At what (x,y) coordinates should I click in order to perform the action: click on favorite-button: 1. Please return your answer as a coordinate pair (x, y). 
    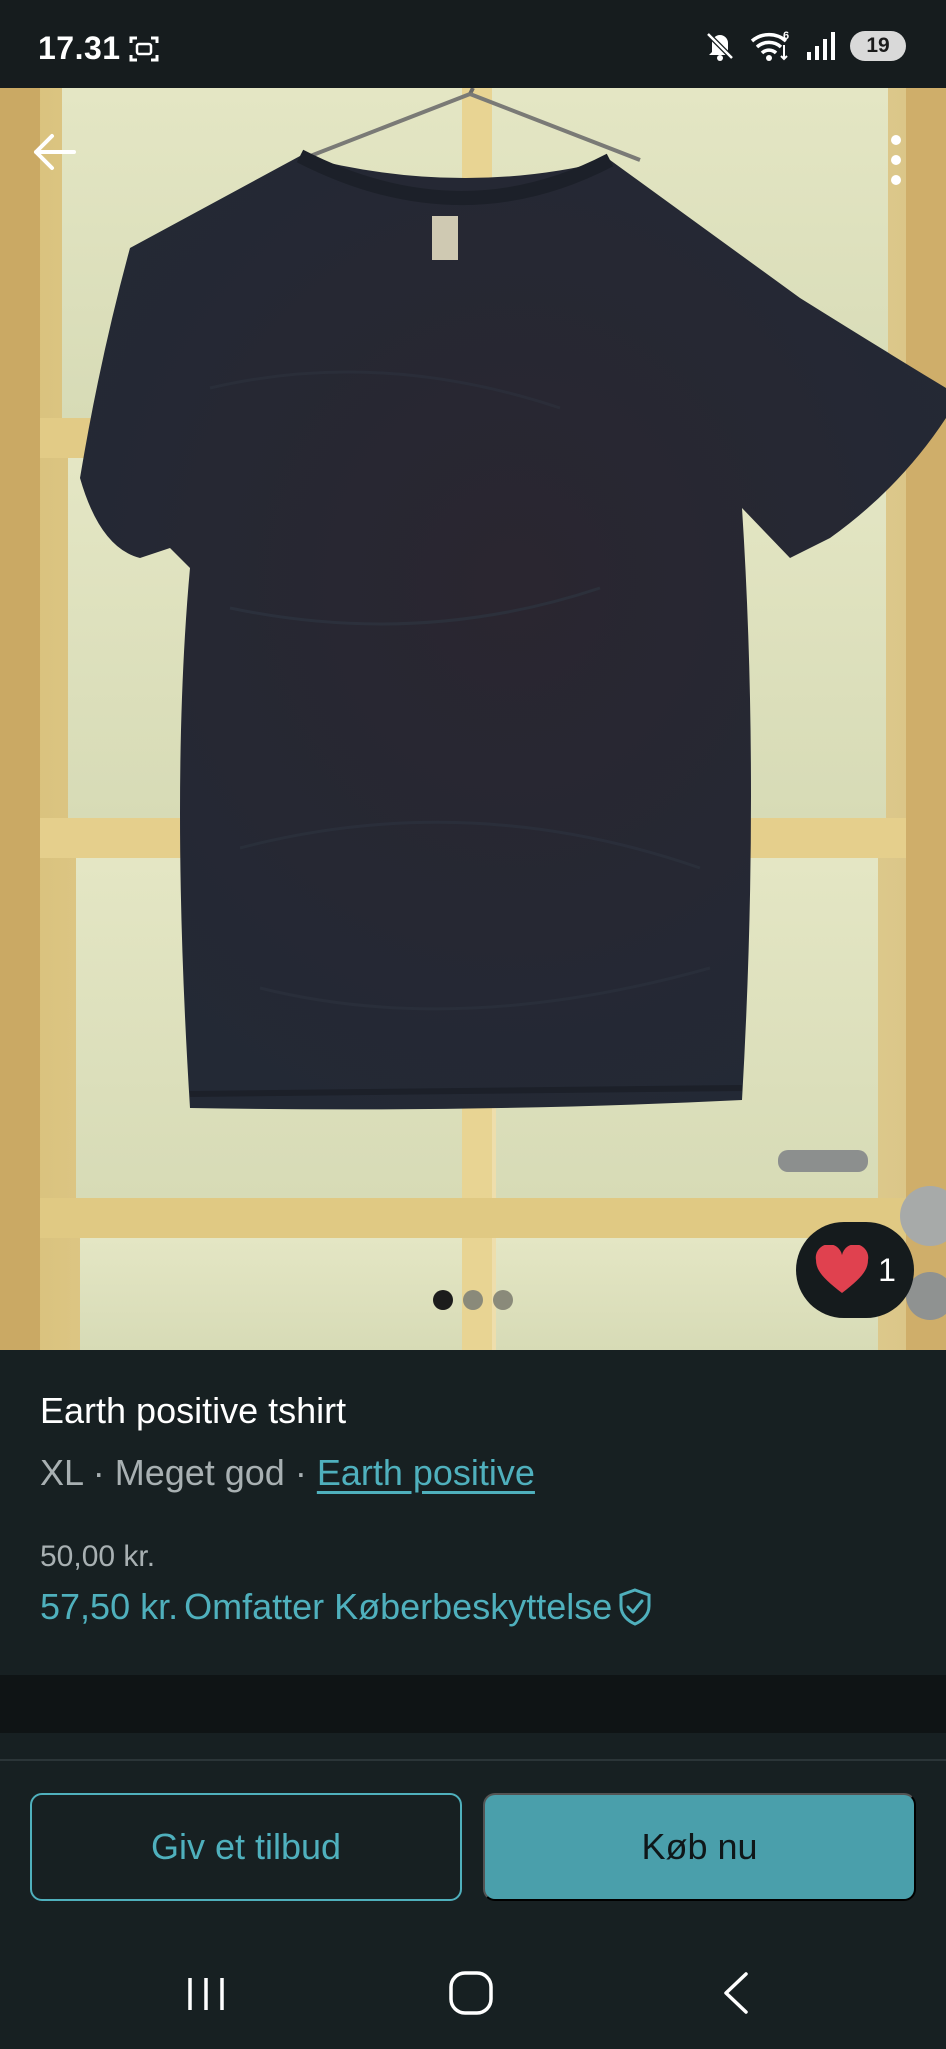
    Looking at the image, I should click on (855, 1270).